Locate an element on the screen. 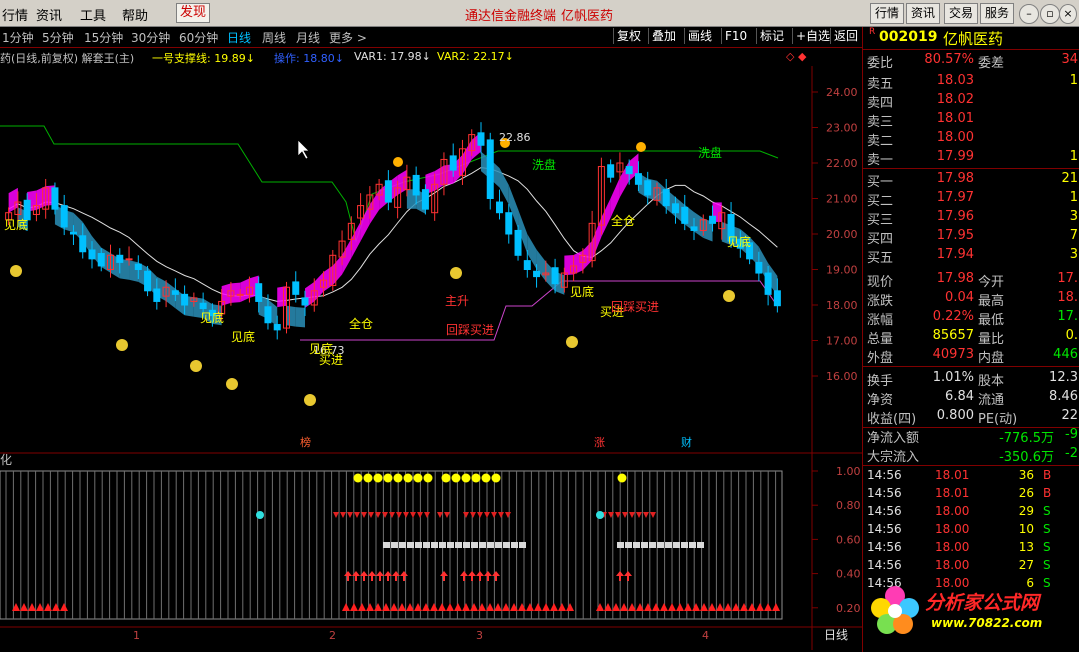 The height and width of the screenshot is (652, 1079). order-book-row: 买一 17.98 21 is located at coordinates (971, 180).